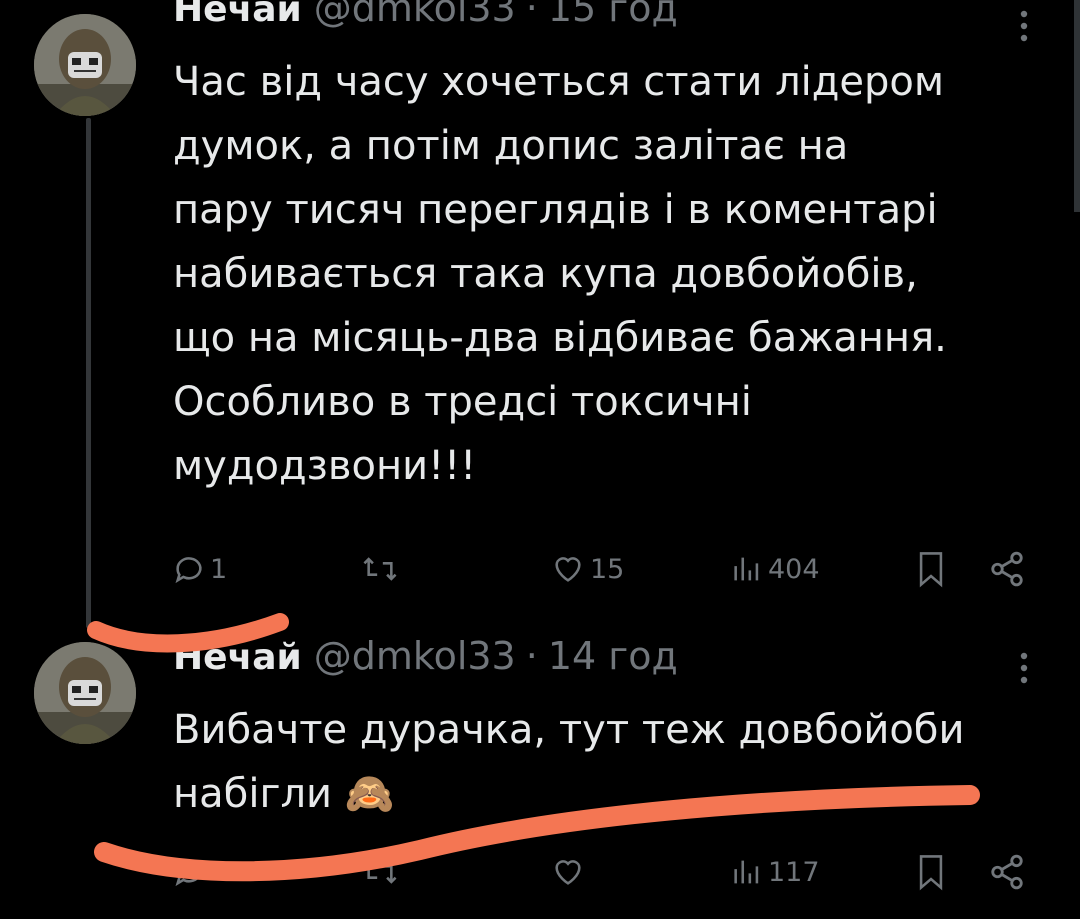 The height and width of the screenshot is (919, 1080). I want to click on timestamp: 14 год, so click(613, 656).